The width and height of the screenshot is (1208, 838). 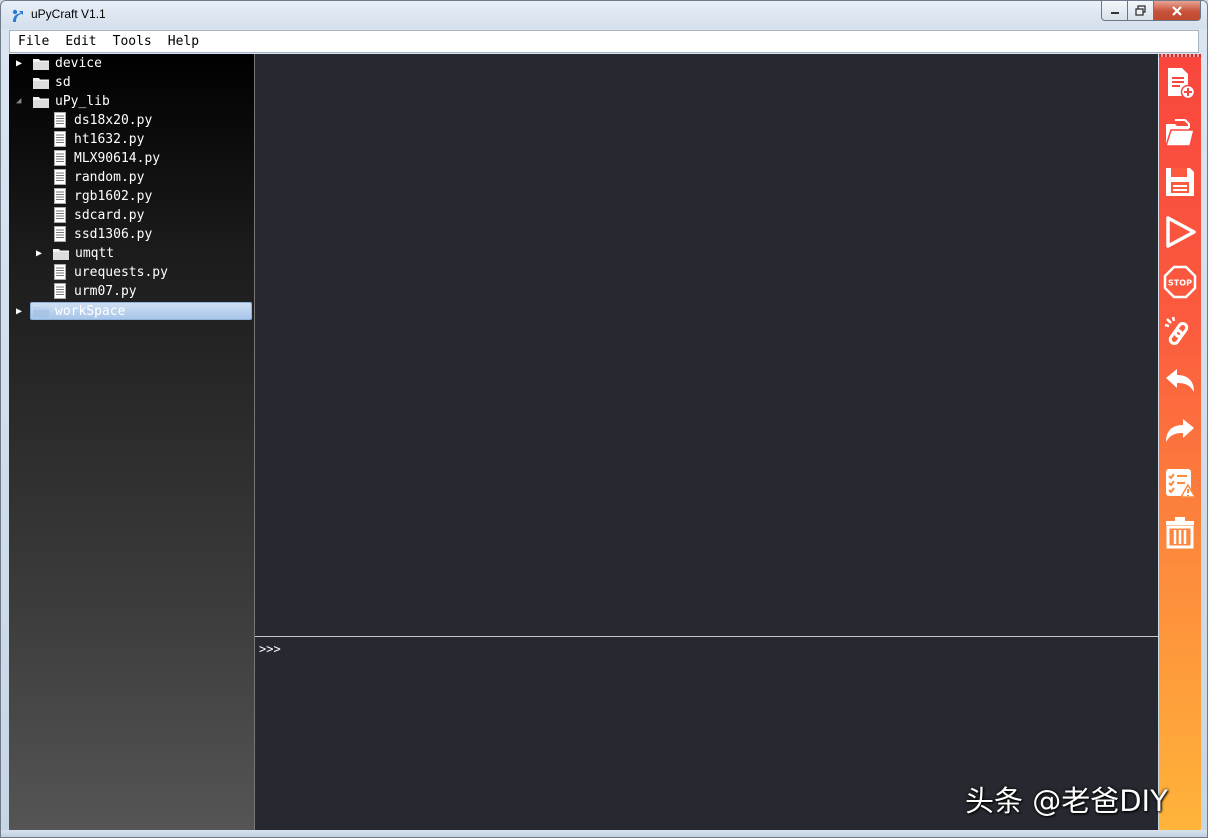 I want to click on tree-item-umqtt: ▶ umqtt, so click(x=131, y=253).